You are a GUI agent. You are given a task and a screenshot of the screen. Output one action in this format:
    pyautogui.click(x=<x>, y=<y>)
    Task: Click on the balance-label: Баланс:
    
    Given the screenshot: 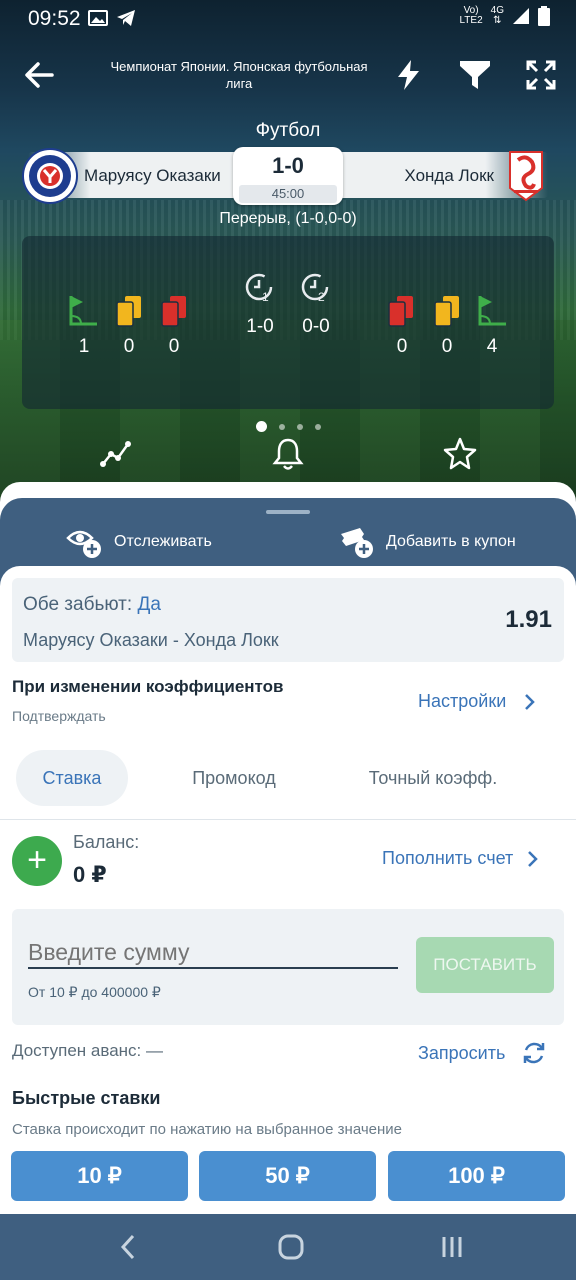 What is the action you would take?
    pyautogui.click(x=106, y=842)
    